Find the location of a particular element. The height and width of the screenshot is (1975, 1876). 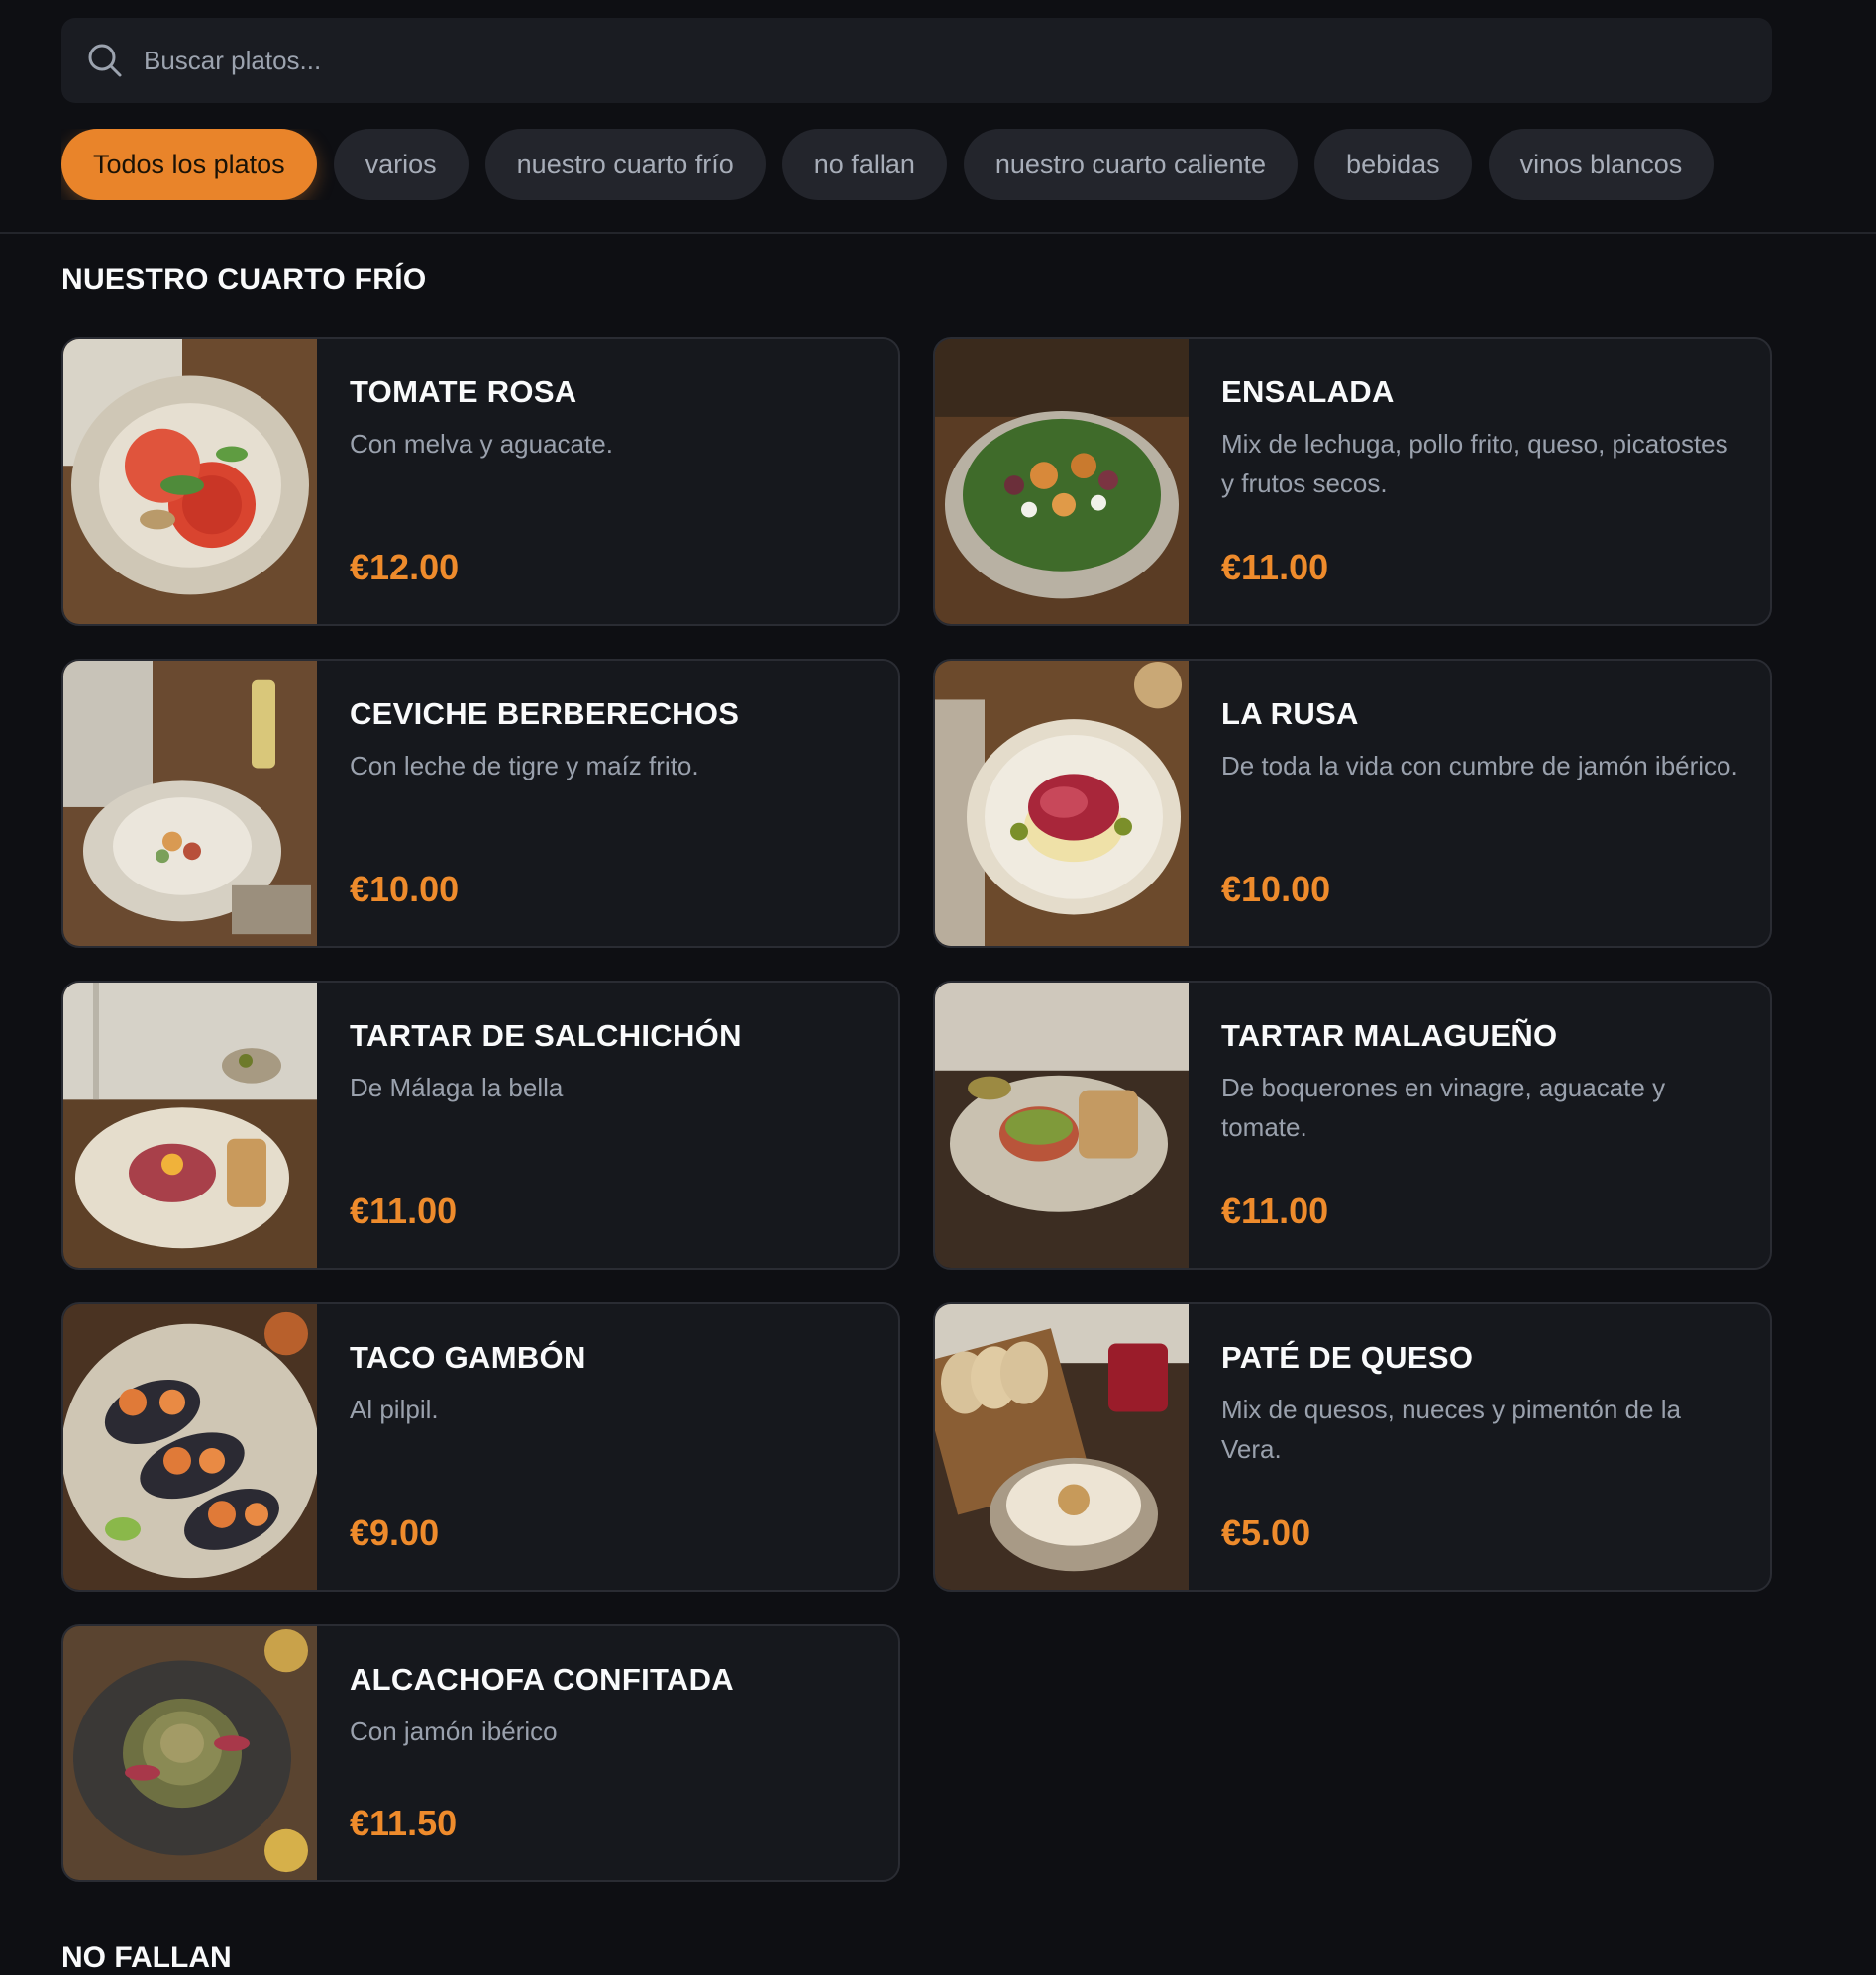

category-pill-varios: varios is located at coordinates (401, 165).